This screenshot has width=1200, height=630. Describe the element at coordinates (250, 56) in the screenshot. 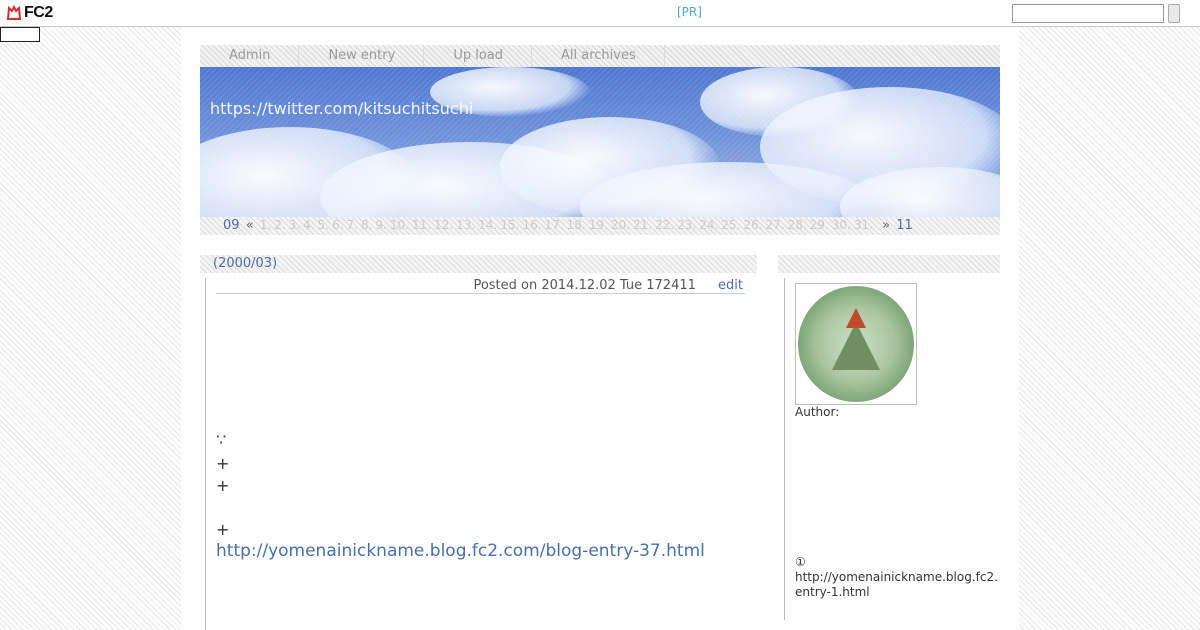

I see `menu-admin: Admin` at that location.